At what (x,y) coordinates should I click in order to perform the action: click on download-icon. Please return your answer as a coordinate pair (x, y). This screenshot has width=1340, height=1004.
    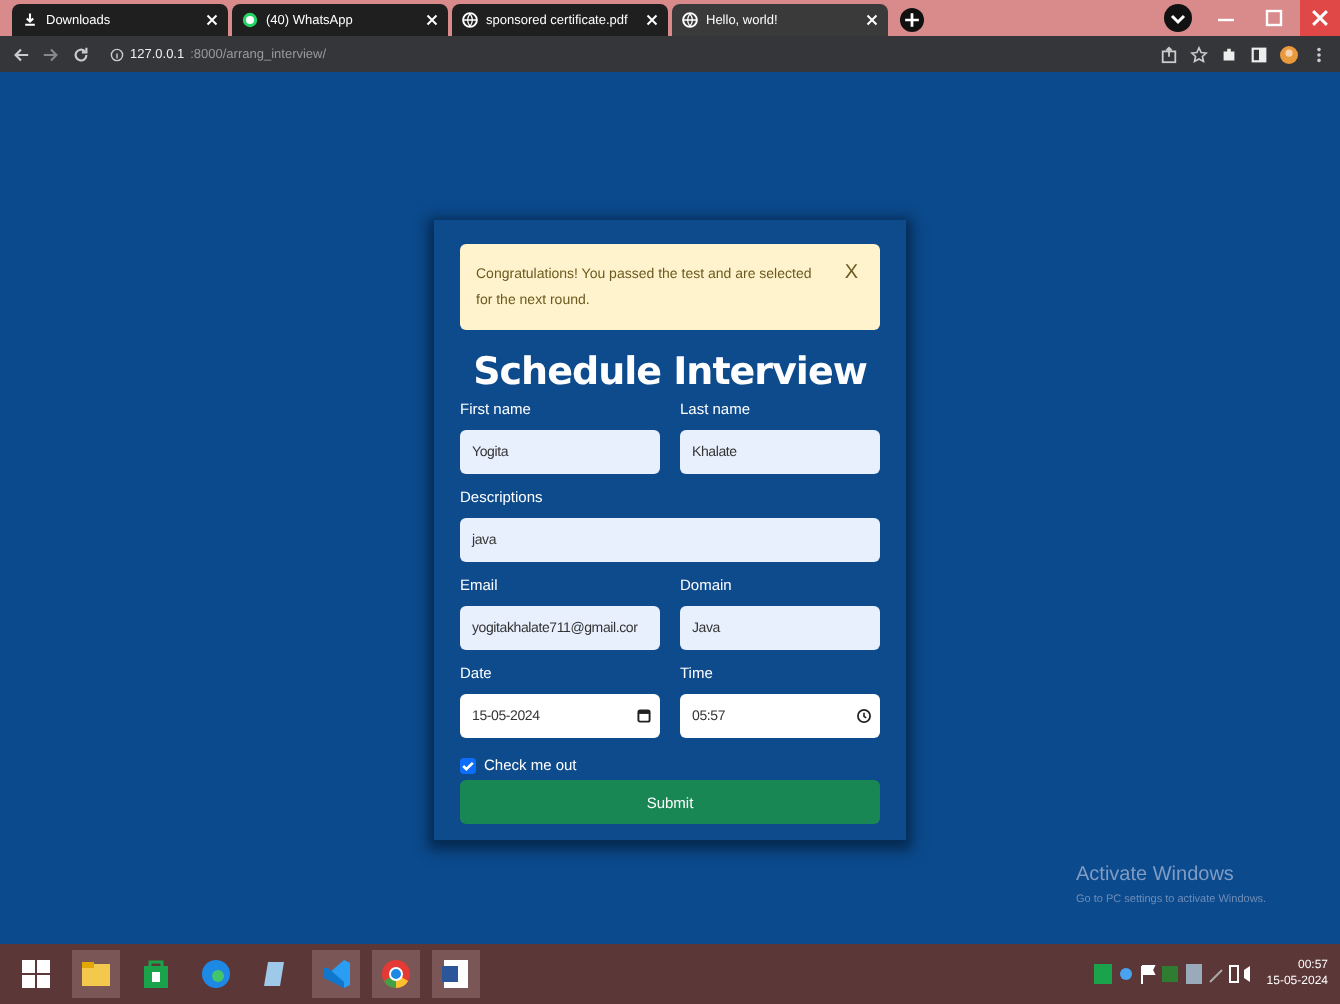
    Looking at the image, I should click on (30, 20).